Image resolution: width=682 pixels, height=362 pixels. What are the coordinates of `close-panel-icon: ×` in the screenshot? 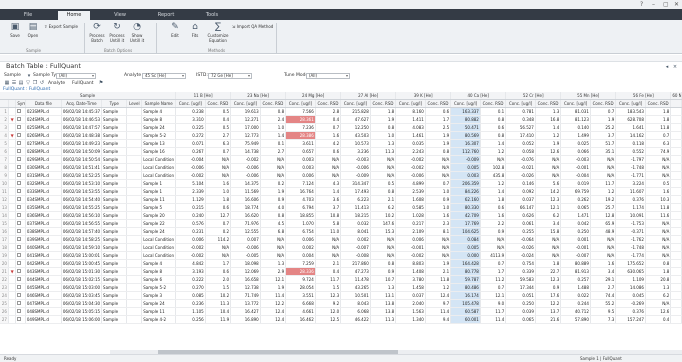 It's located at (675, 67).